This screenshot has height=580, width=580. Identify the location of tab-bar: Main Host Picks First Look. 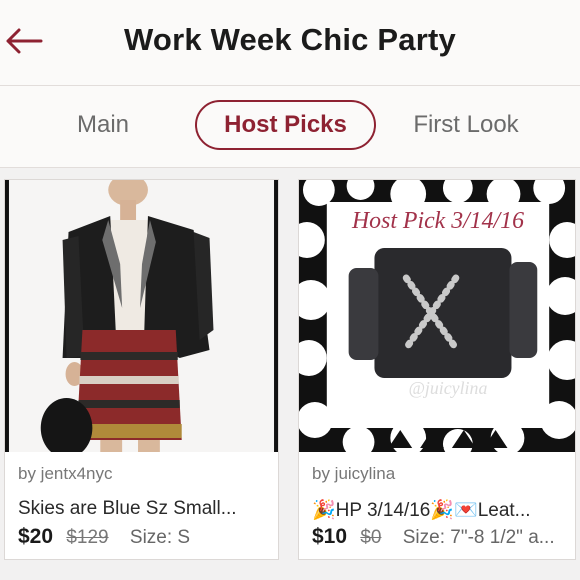
(290, 127).